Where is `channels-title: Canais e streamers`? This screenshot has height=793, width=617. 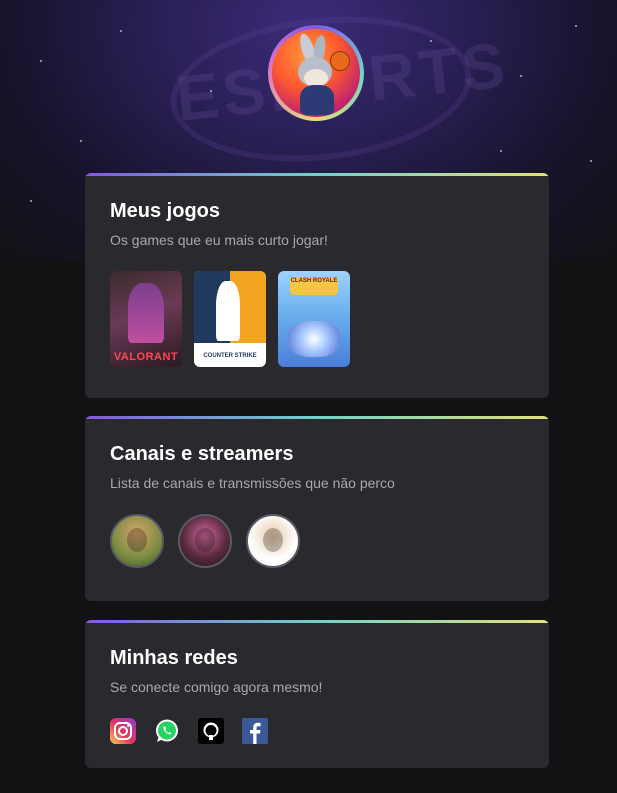 channels-title: Canais e streamers is located at coordinates (202, 454).